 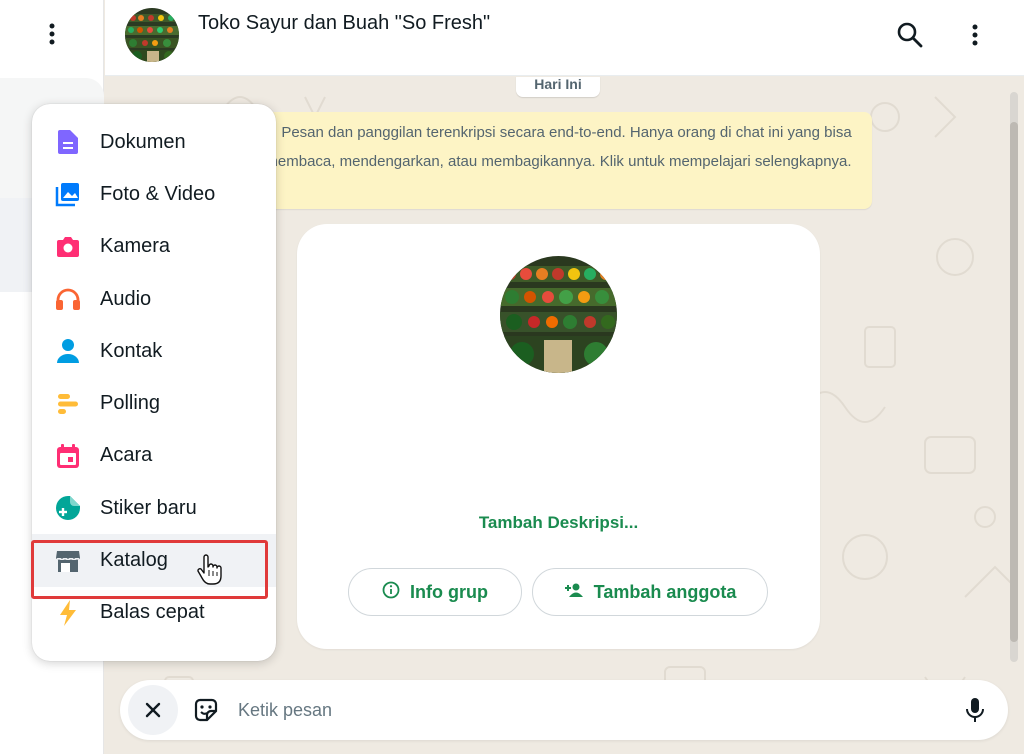 I want to click on message-input, so click(x=588, y=710).